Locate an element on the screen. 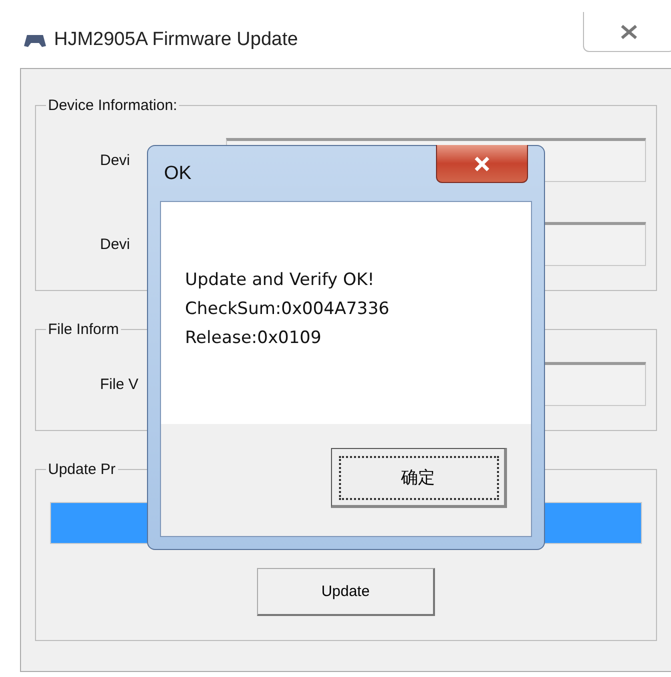 This screenshot has height=677, width=671. update-button: Update is located at coordinates (346, 592).